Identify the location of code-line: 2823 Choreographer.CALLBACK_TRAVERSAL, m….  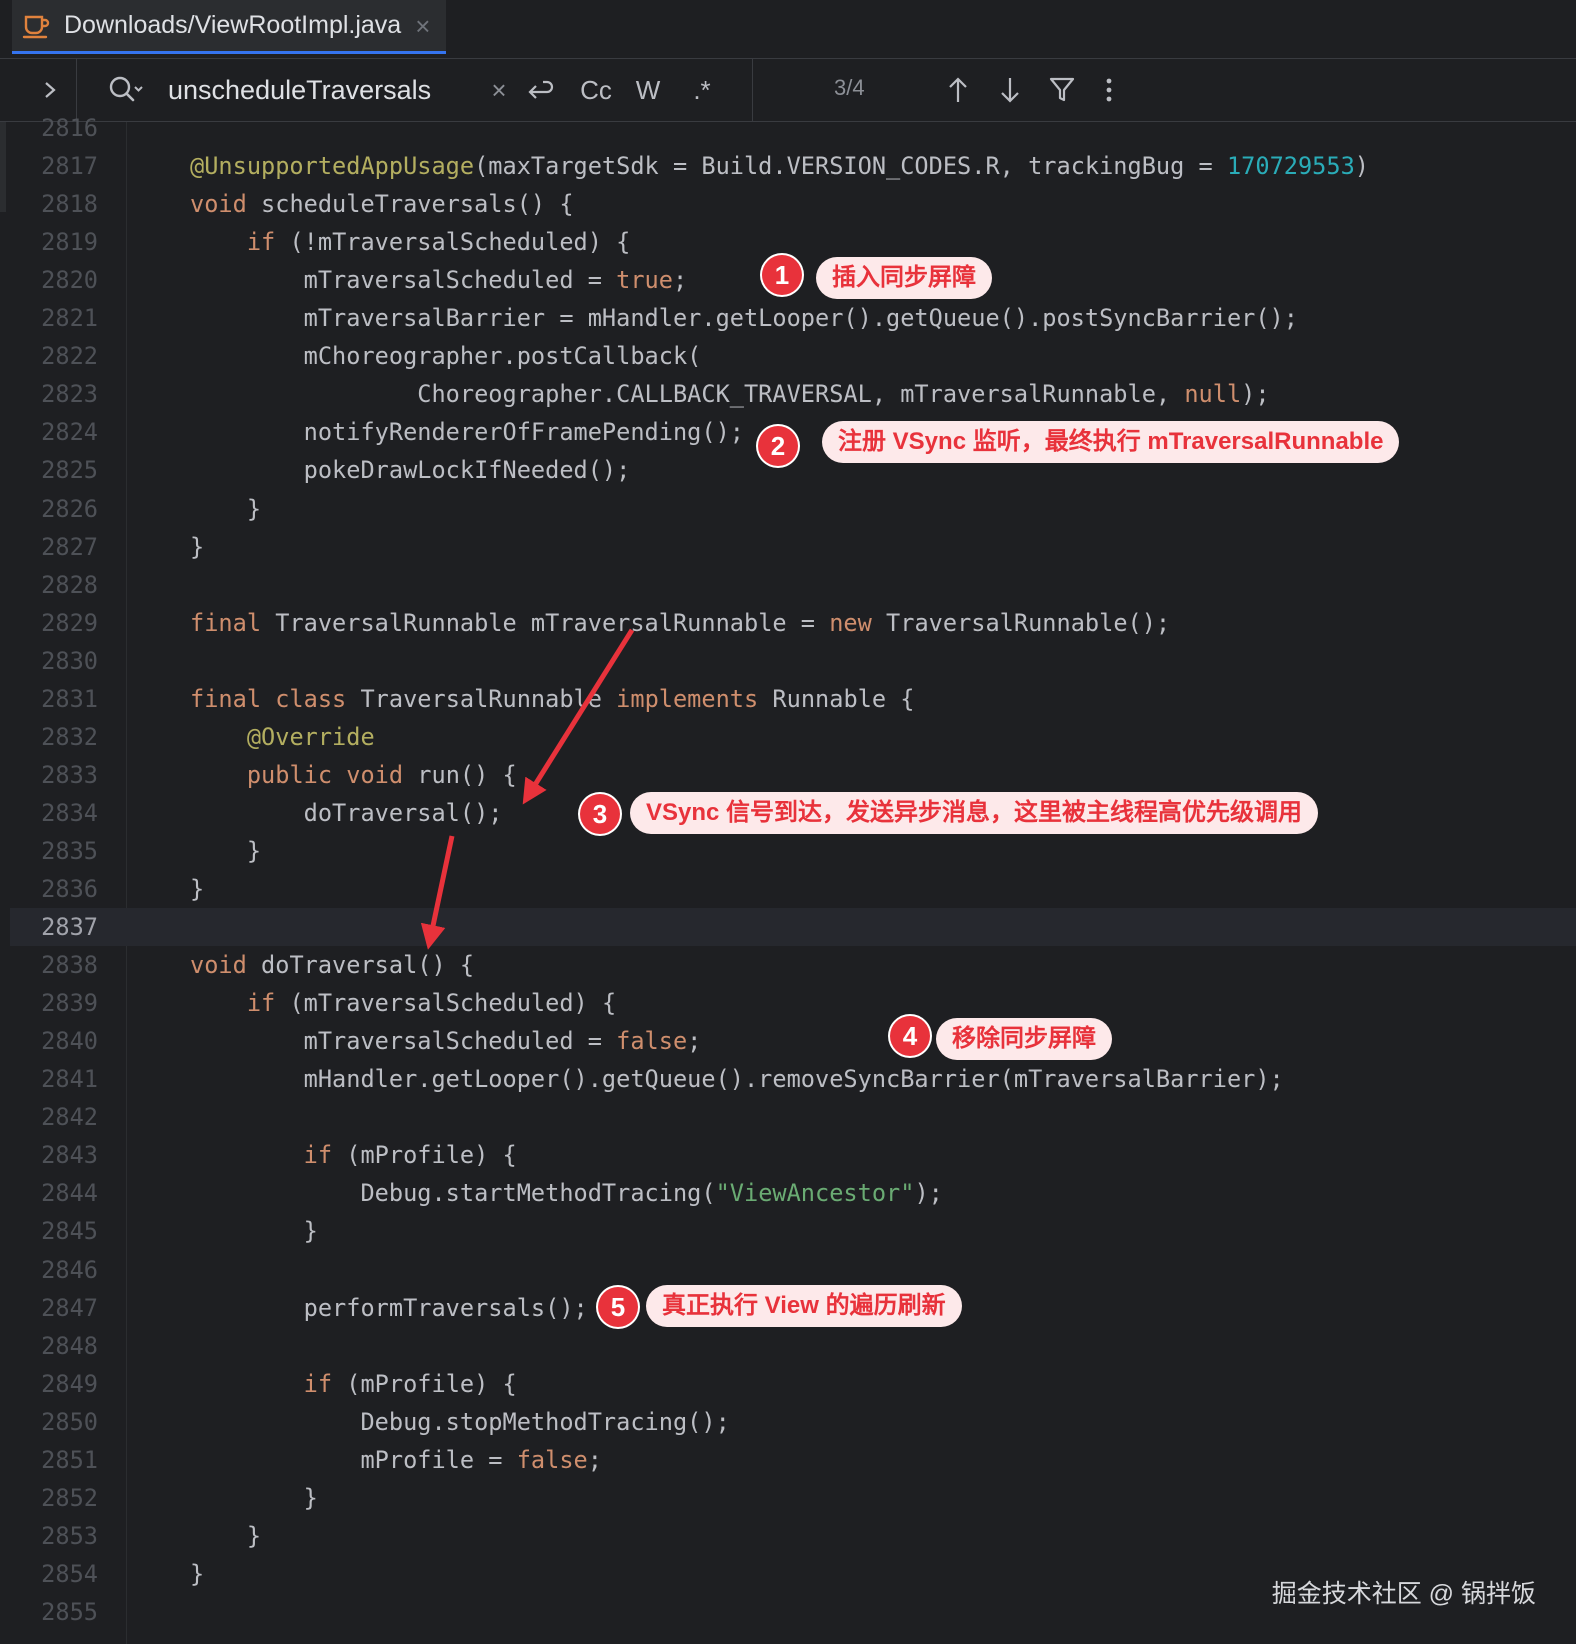
(793, 394).